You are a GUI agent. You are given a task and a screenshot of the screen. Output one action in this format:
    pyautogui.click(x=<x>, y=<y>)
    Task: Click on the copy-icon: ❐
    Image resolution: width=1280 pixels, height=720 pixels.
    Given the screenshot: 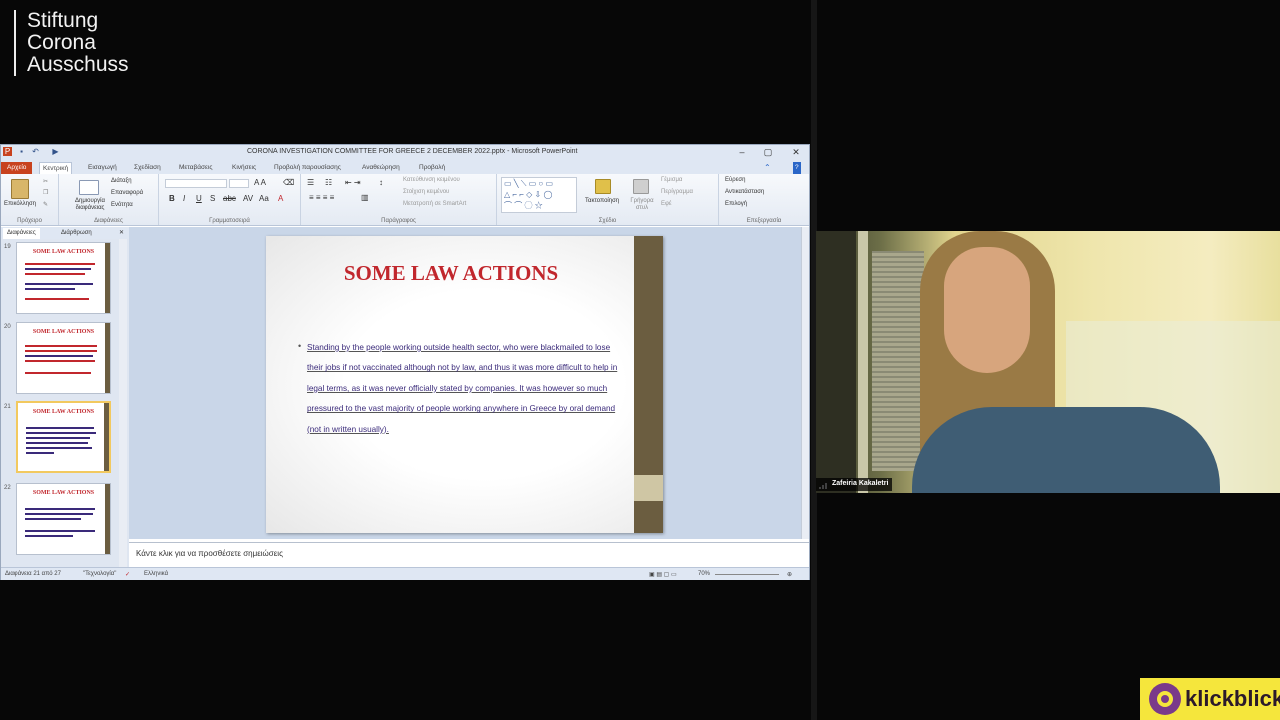 What is the action you would take?
    pyautogui.click(x=45, y=192)
    